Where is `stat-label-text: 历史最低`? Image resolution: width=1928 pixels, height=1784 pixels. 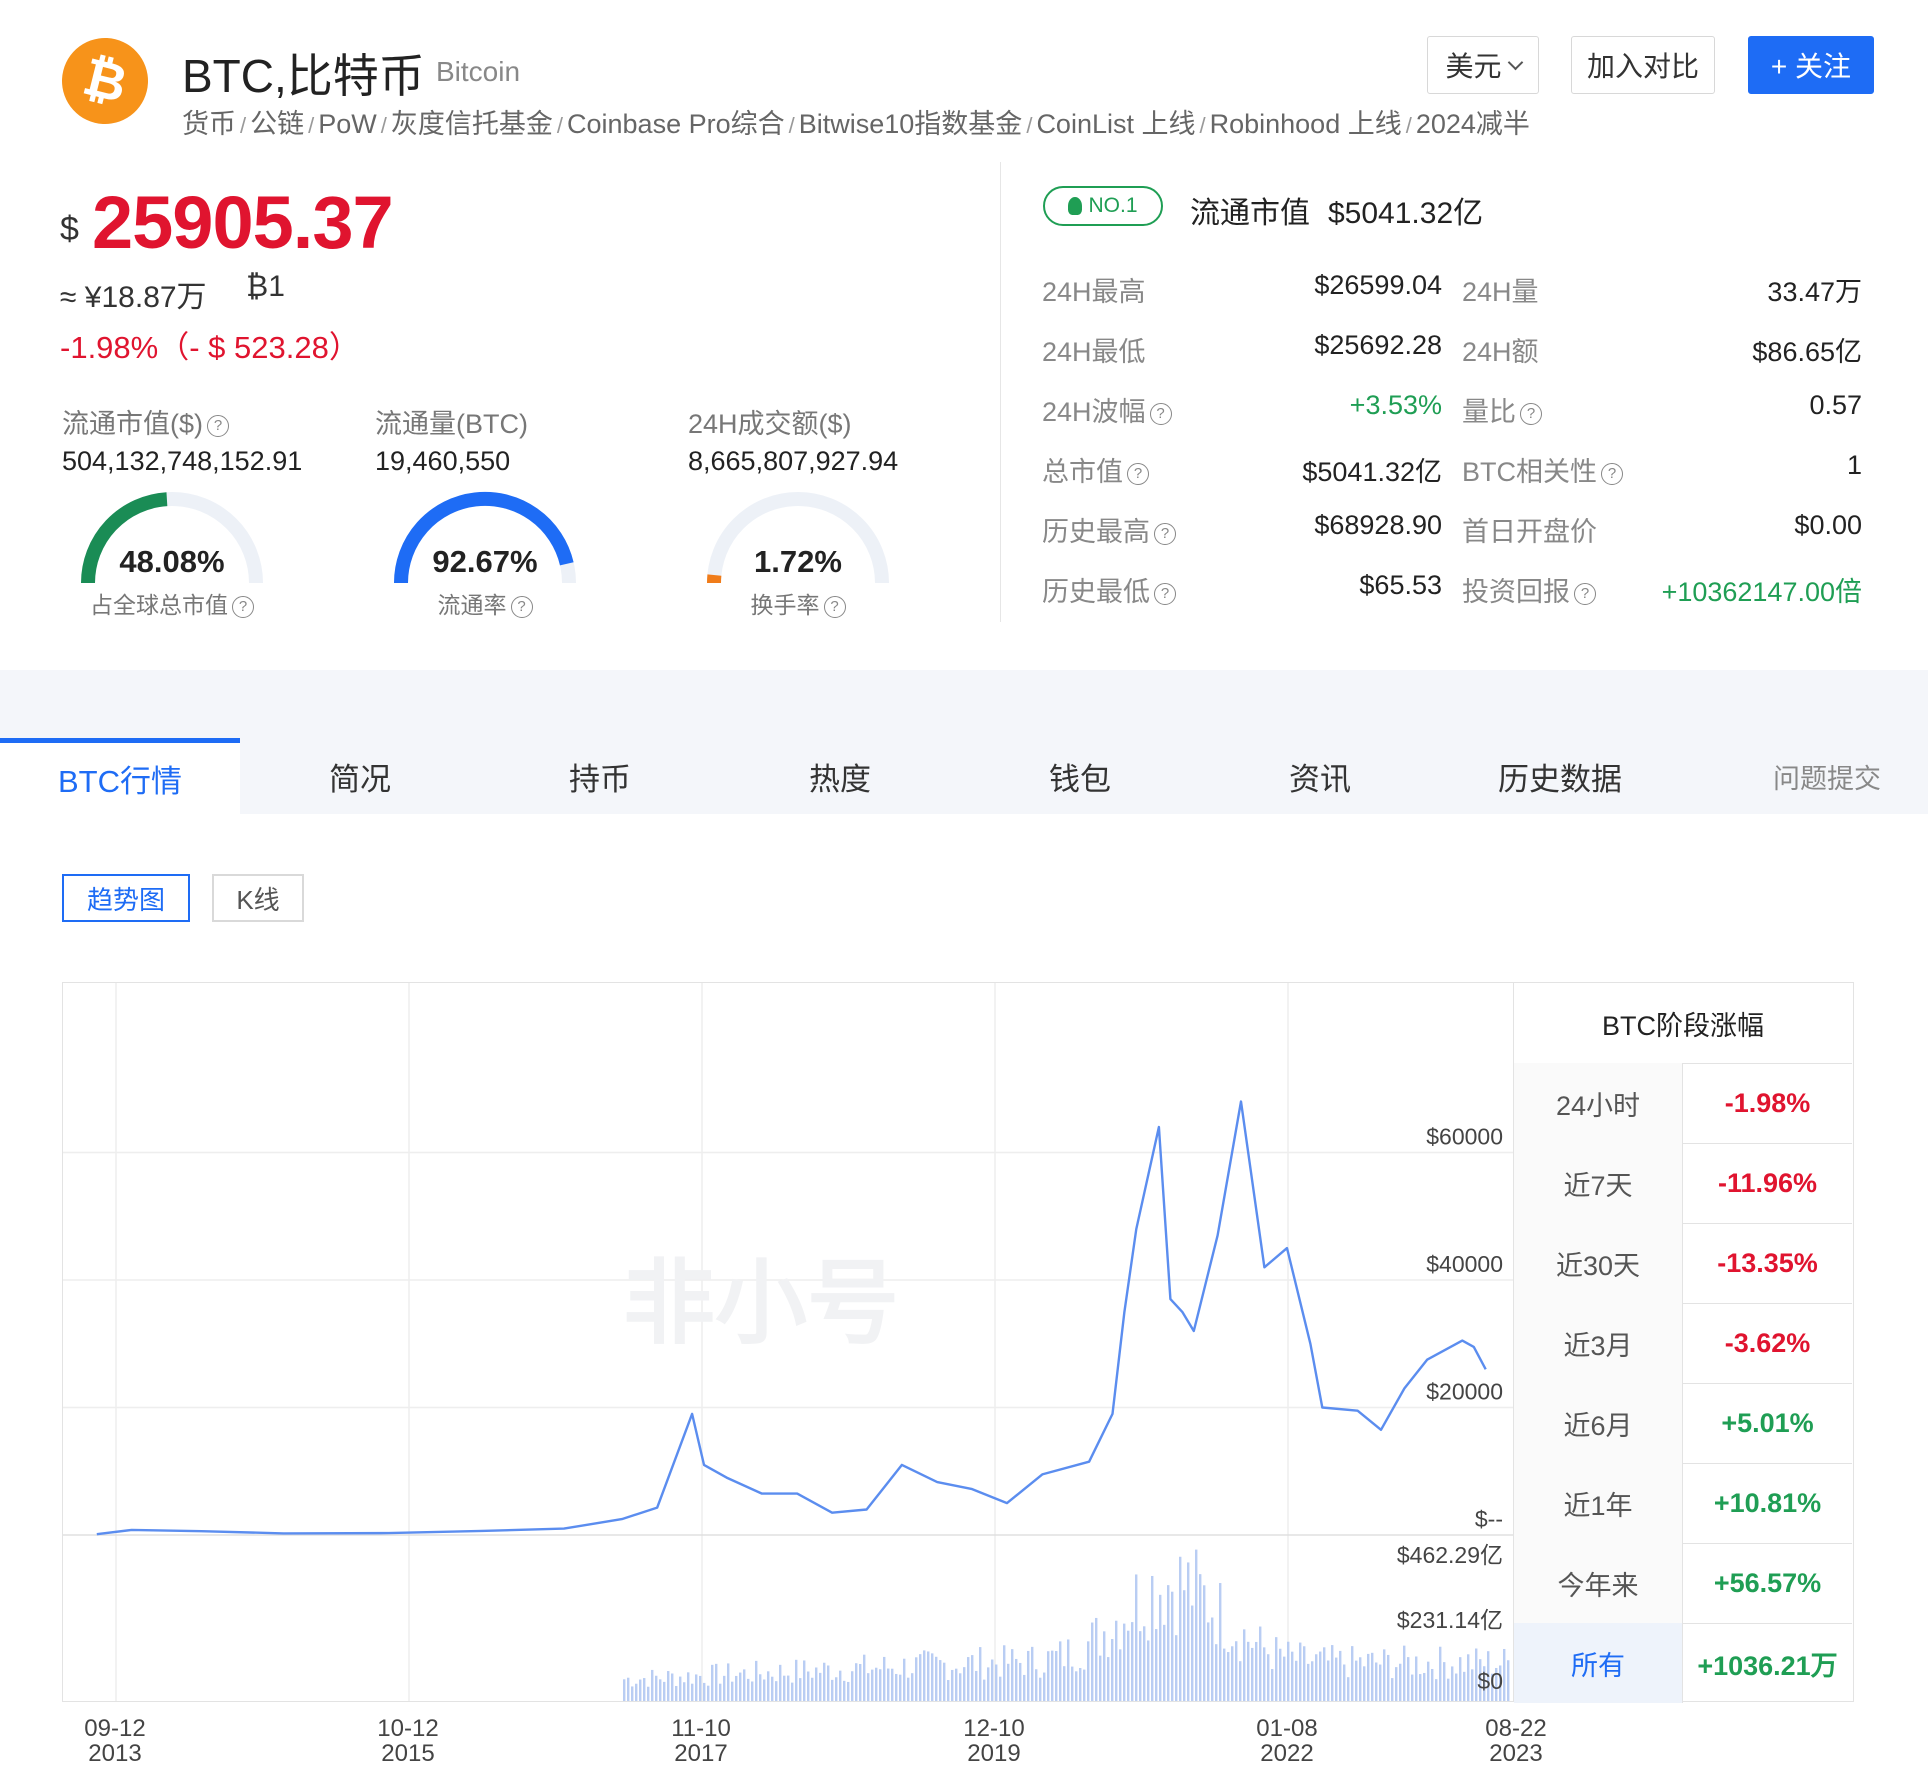 stat-label-text: 历史最低 is located at coordinates (1096, 592).